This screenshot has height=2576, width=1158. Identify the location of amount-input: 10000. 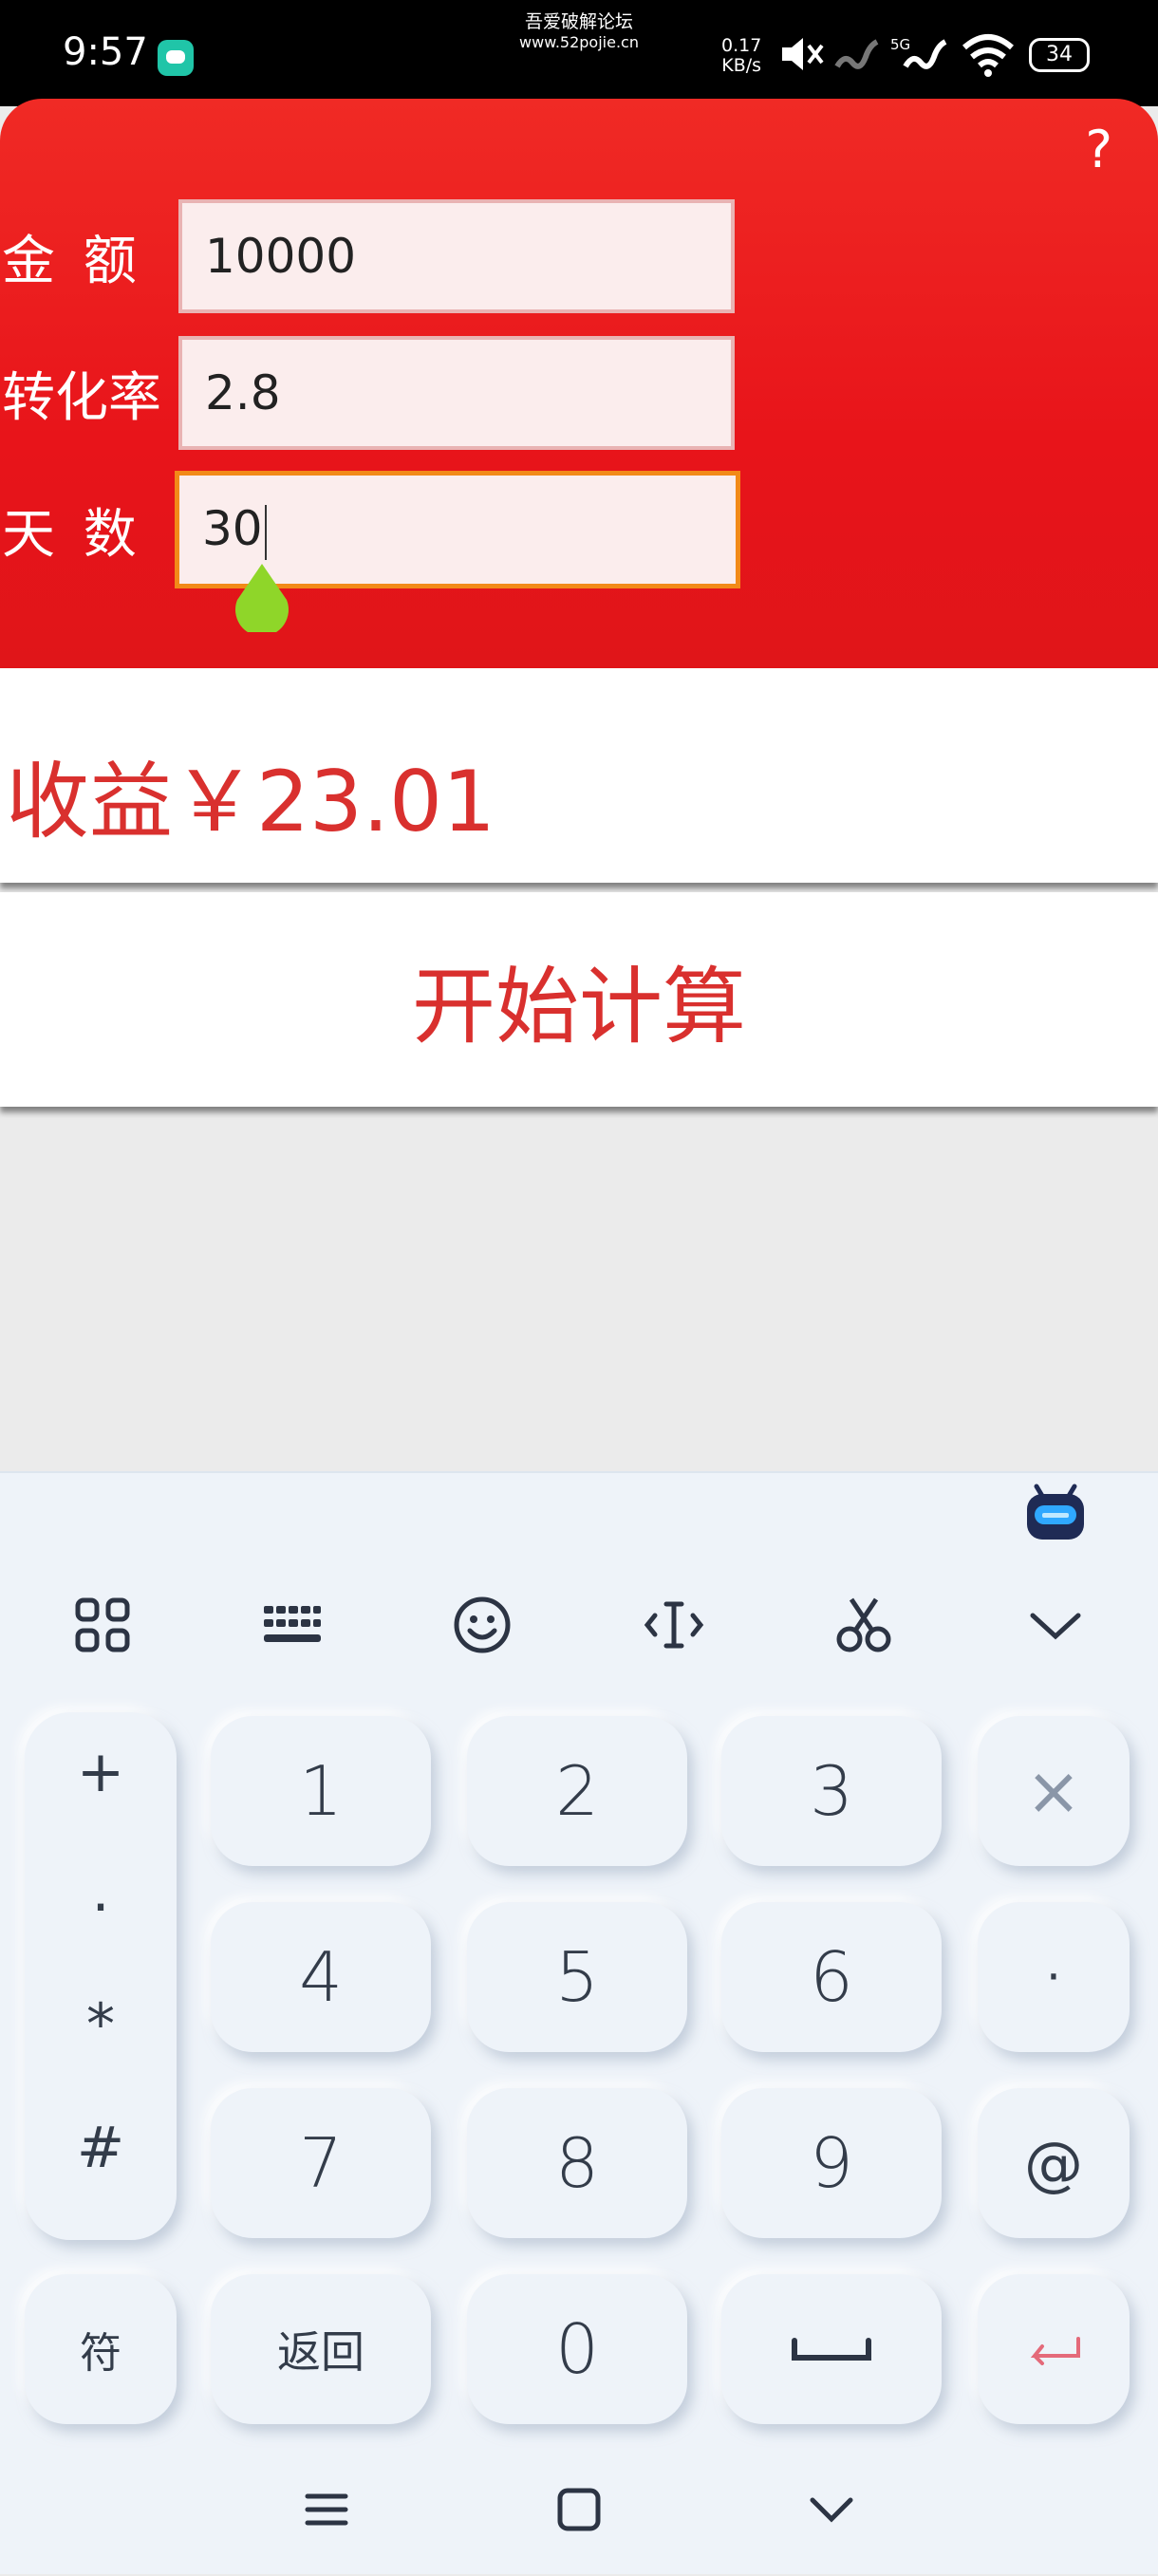
(456, 256).